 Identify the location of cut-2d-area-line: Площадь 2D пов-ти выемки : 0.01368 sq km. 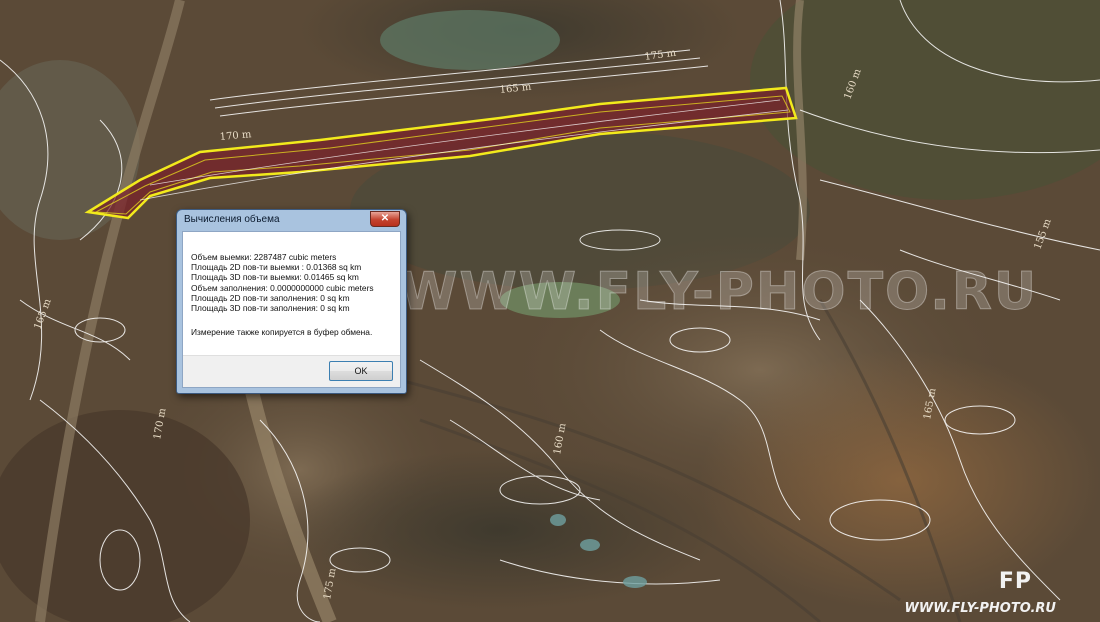
(276, 267).